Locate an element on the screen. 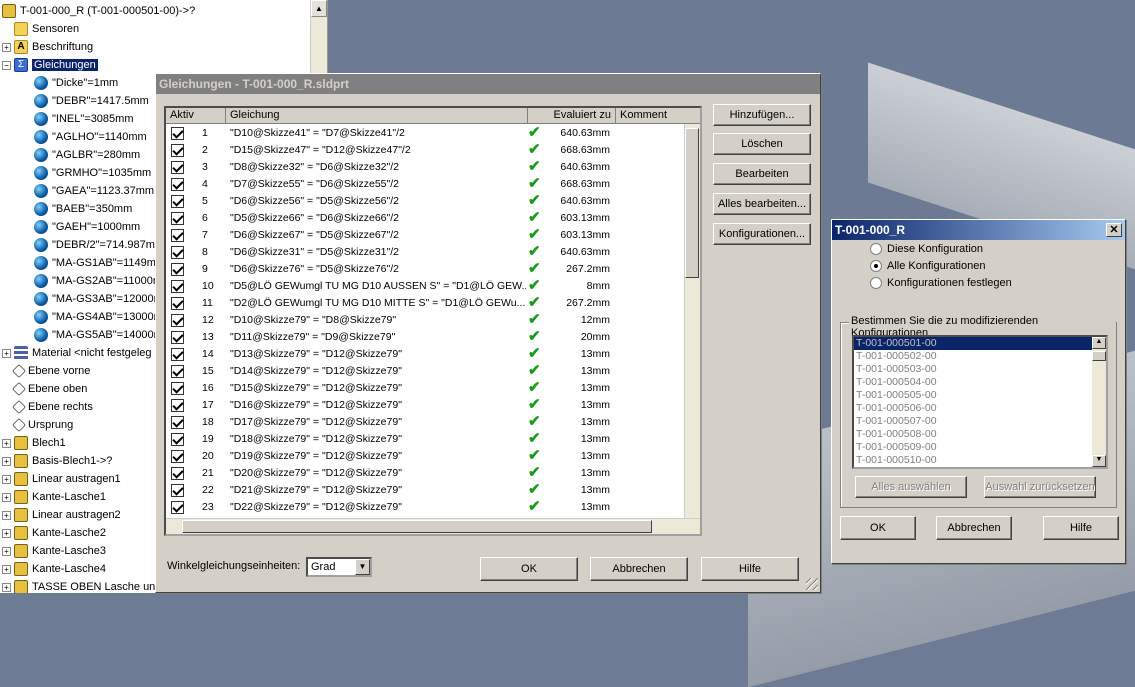 The image size is (1135, 687). config-list-thumb is located at coordinates (1099, 356).